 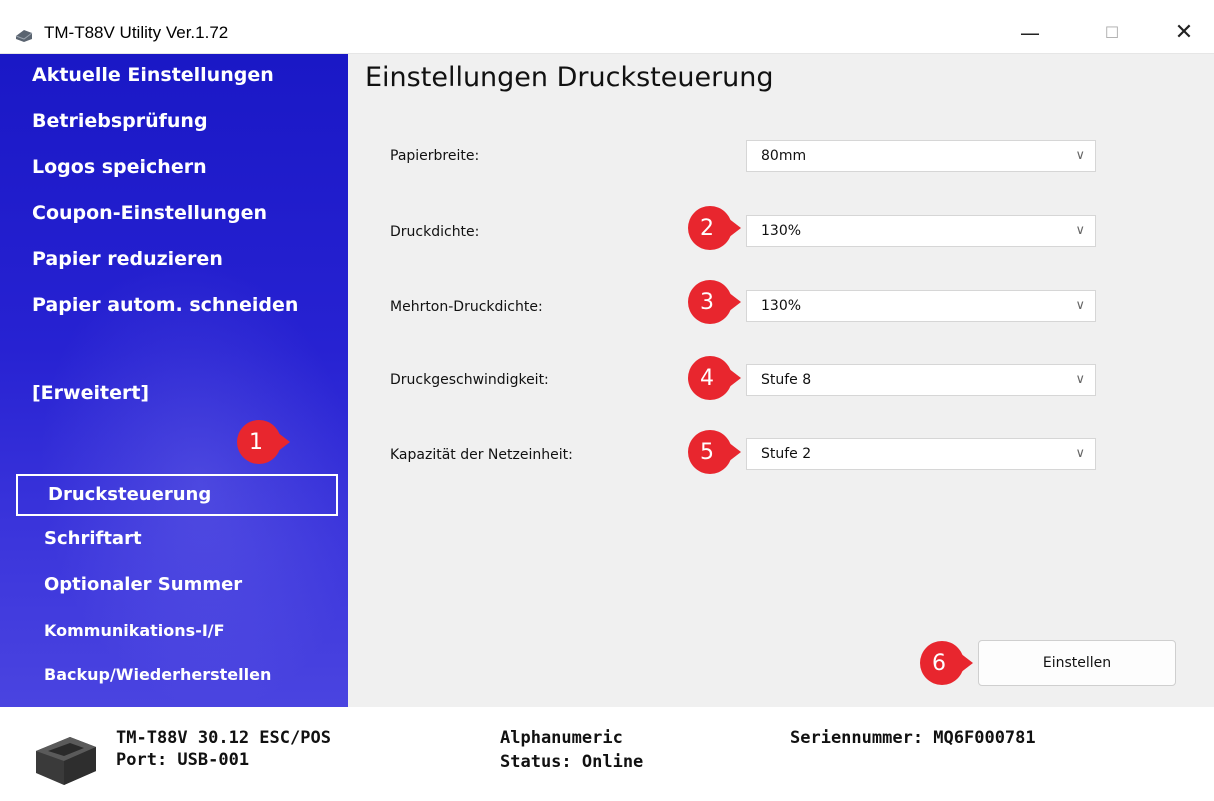 What do you see at coordinates (157, 674) in the screenshot?
I see `sidebar-item-backup-wiederherstellen: Backup/Wiederherstellen` at bounding box center [157, 674].